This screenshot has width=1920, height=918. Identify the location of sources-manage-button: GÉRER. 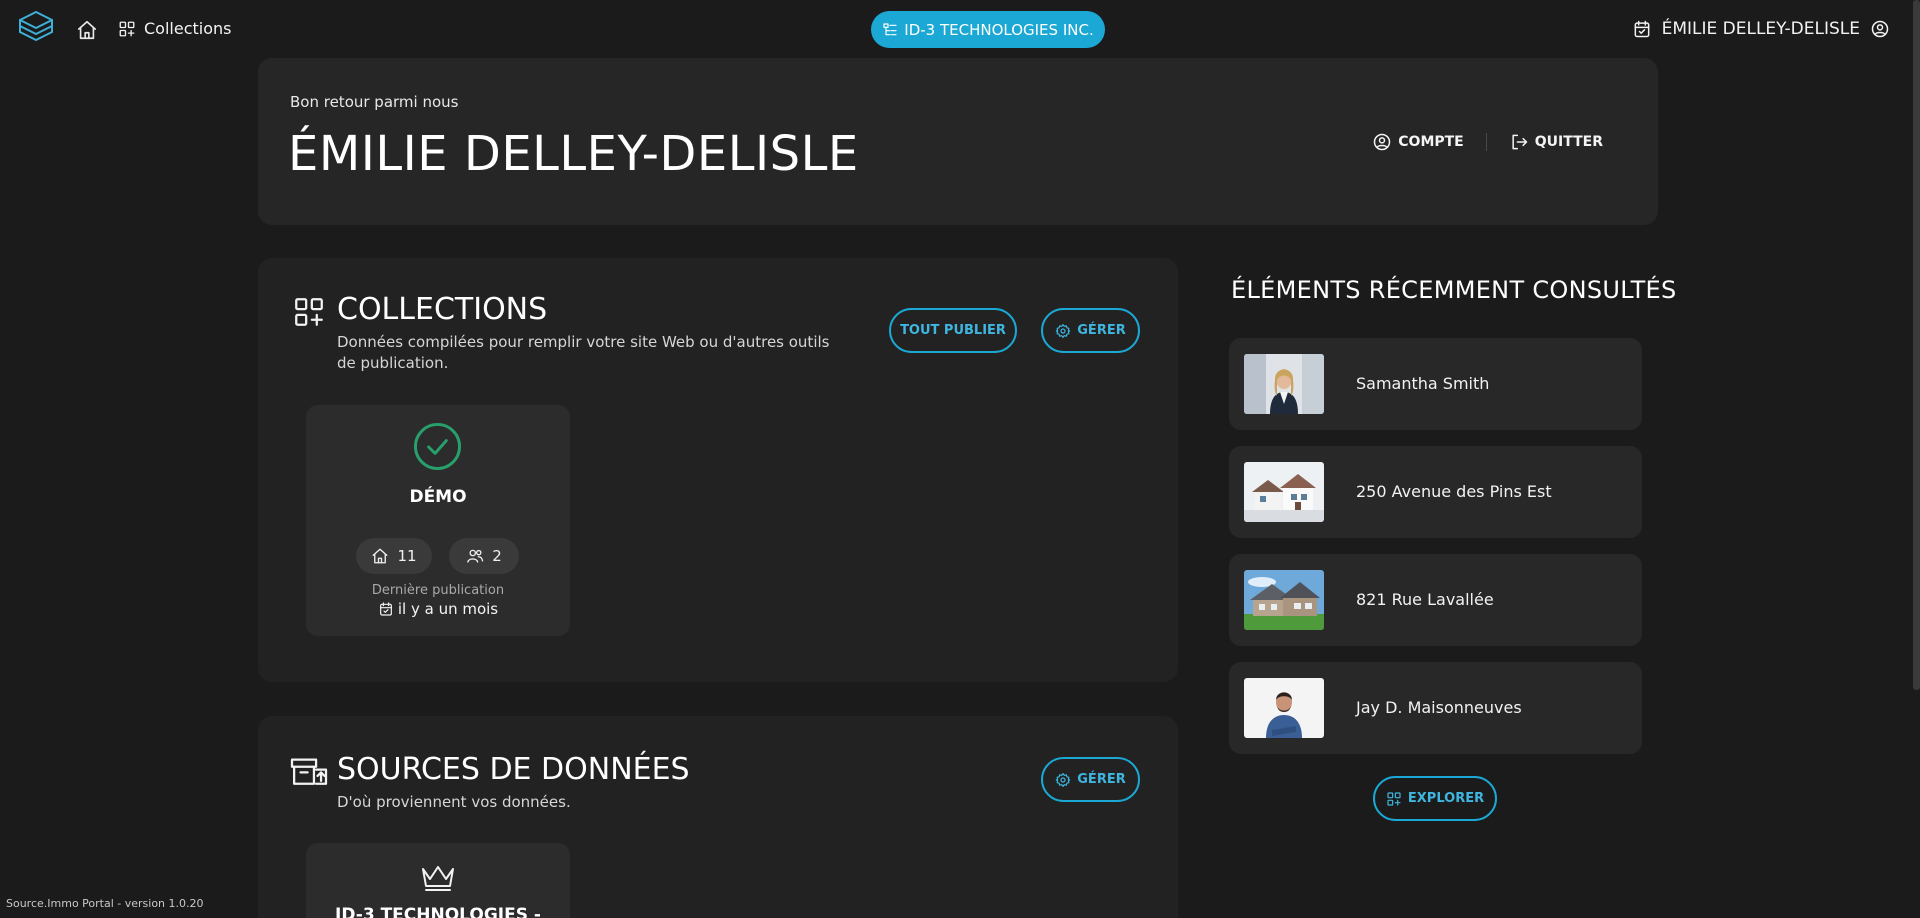
(1090, 779).